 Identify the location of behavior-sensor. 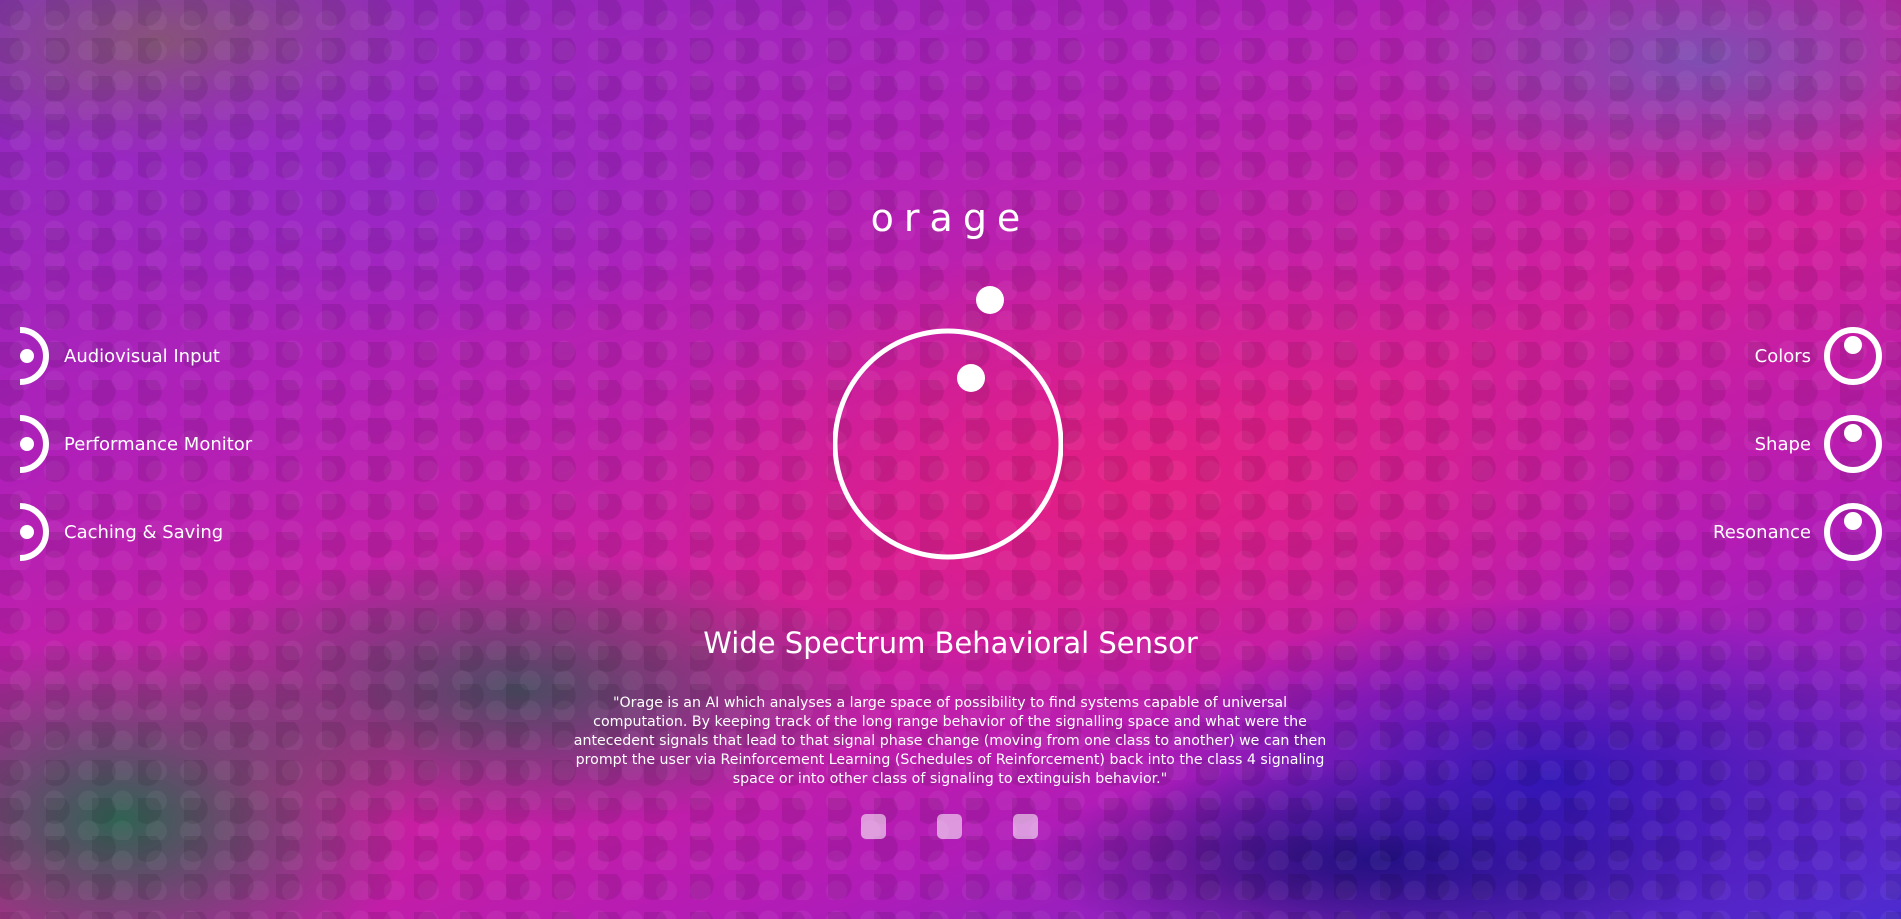
(948, 423).